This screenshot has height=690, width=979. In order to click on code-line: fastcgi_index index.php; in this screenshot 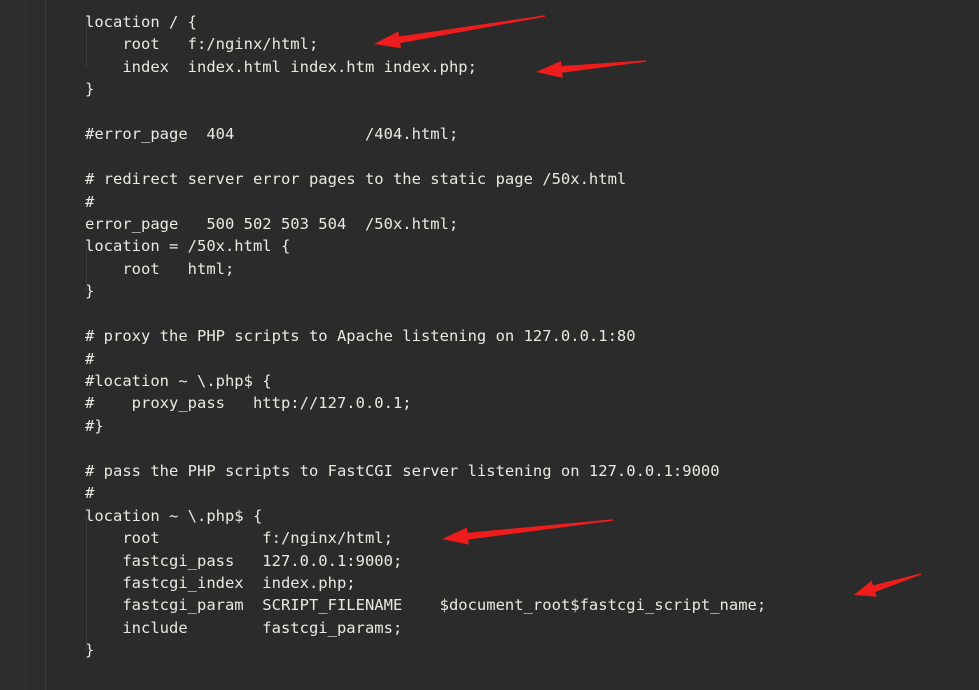, I will do `click(425, 583)`.